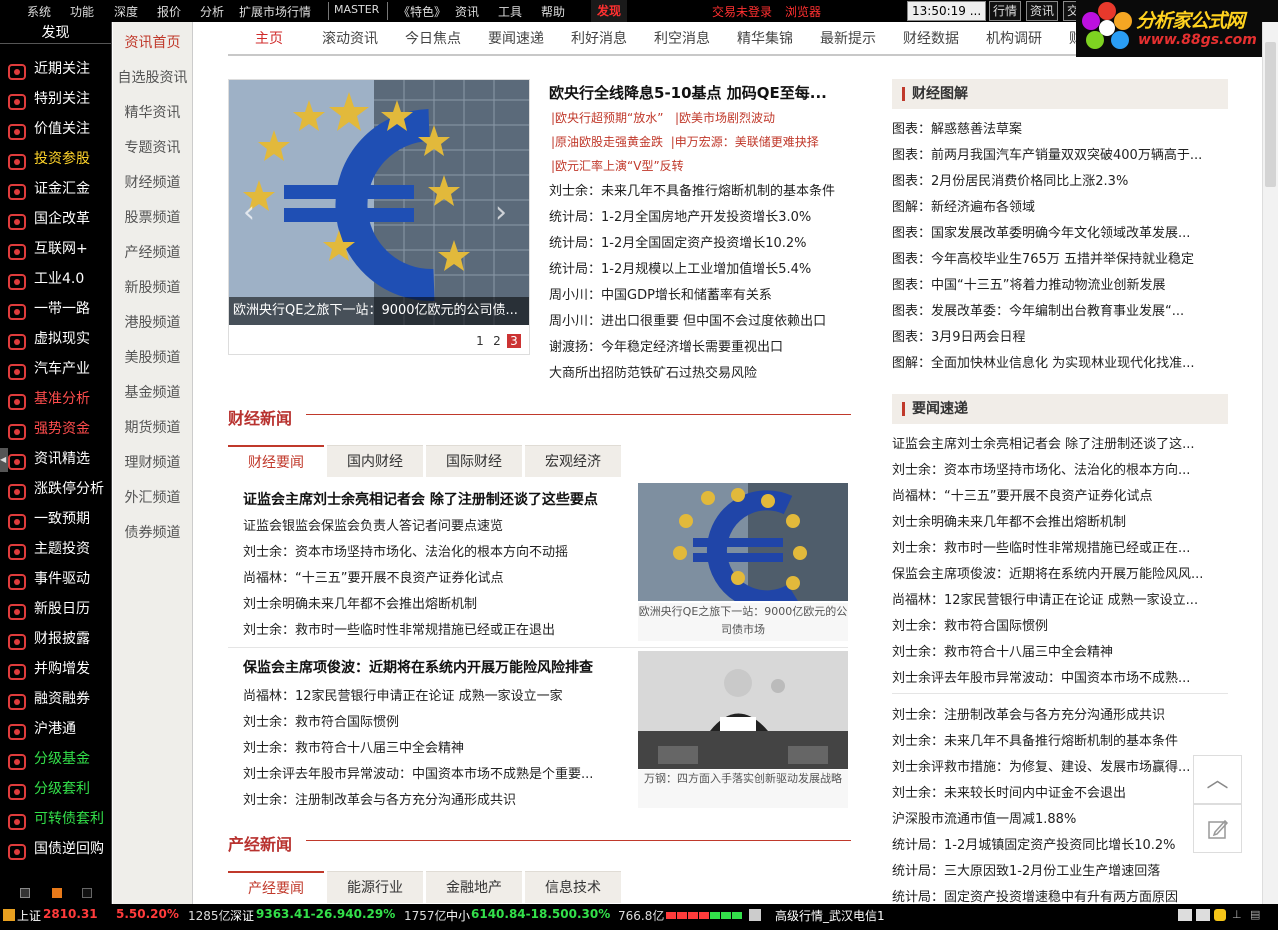 The width and height of the screenshot is (1278, 930). What do you see at coordinates (56, 369) in the screenshot?
I see `left-panel-item: 汽车产业` at bounding box center [56, 369].